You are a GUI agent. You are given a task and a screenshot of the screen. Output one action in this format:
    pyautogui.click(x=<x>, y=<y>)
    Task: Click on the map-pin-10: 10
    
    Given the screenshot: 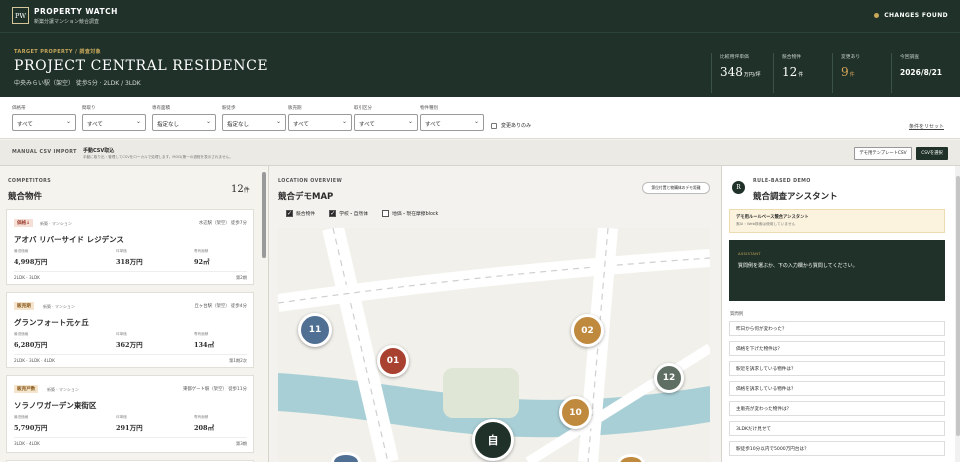 What is the action you would take?
    pyautogui.click(x=575, y=412)
    